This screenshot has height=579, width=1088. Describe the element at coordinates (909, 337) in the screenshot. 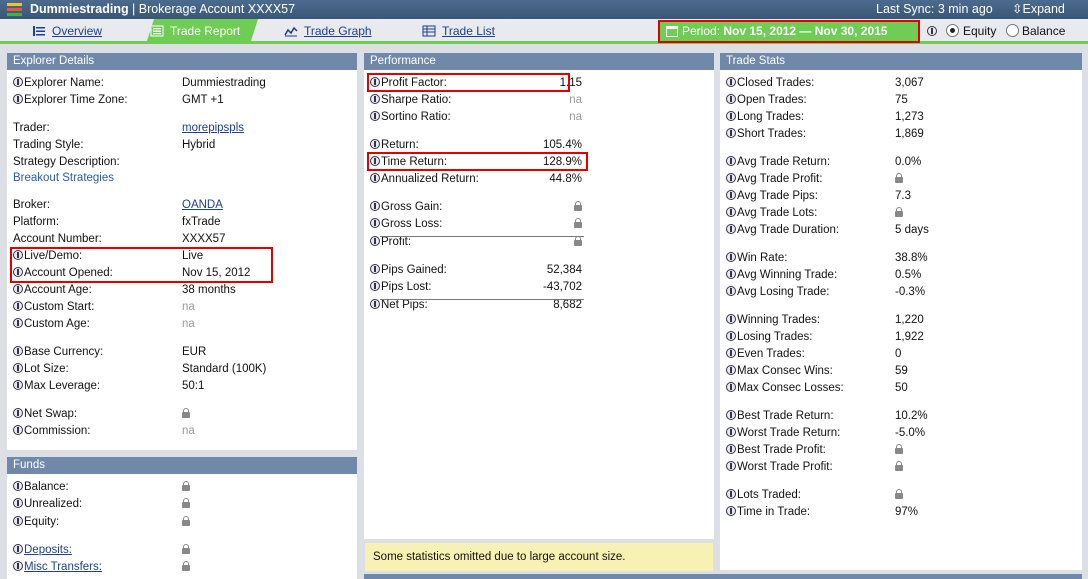

I see `stat-value: 1,922` at that location.